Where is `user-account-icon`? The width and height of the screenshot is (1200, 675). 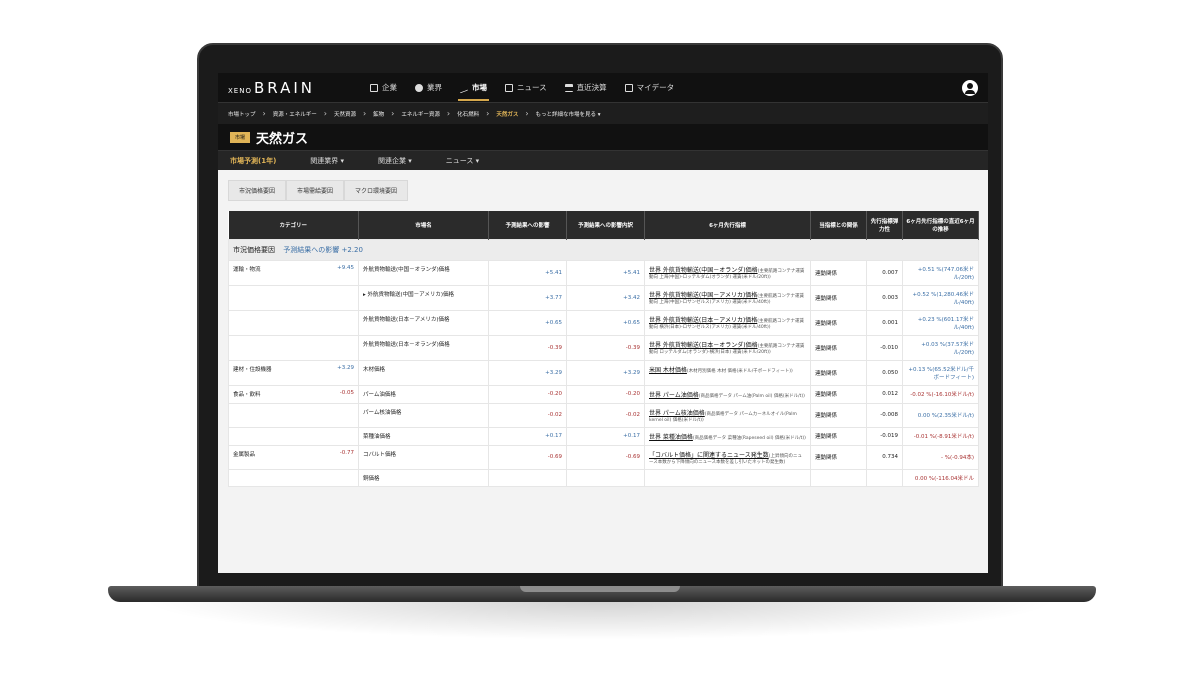 user-account-icon is located at coordinates (970, 87).